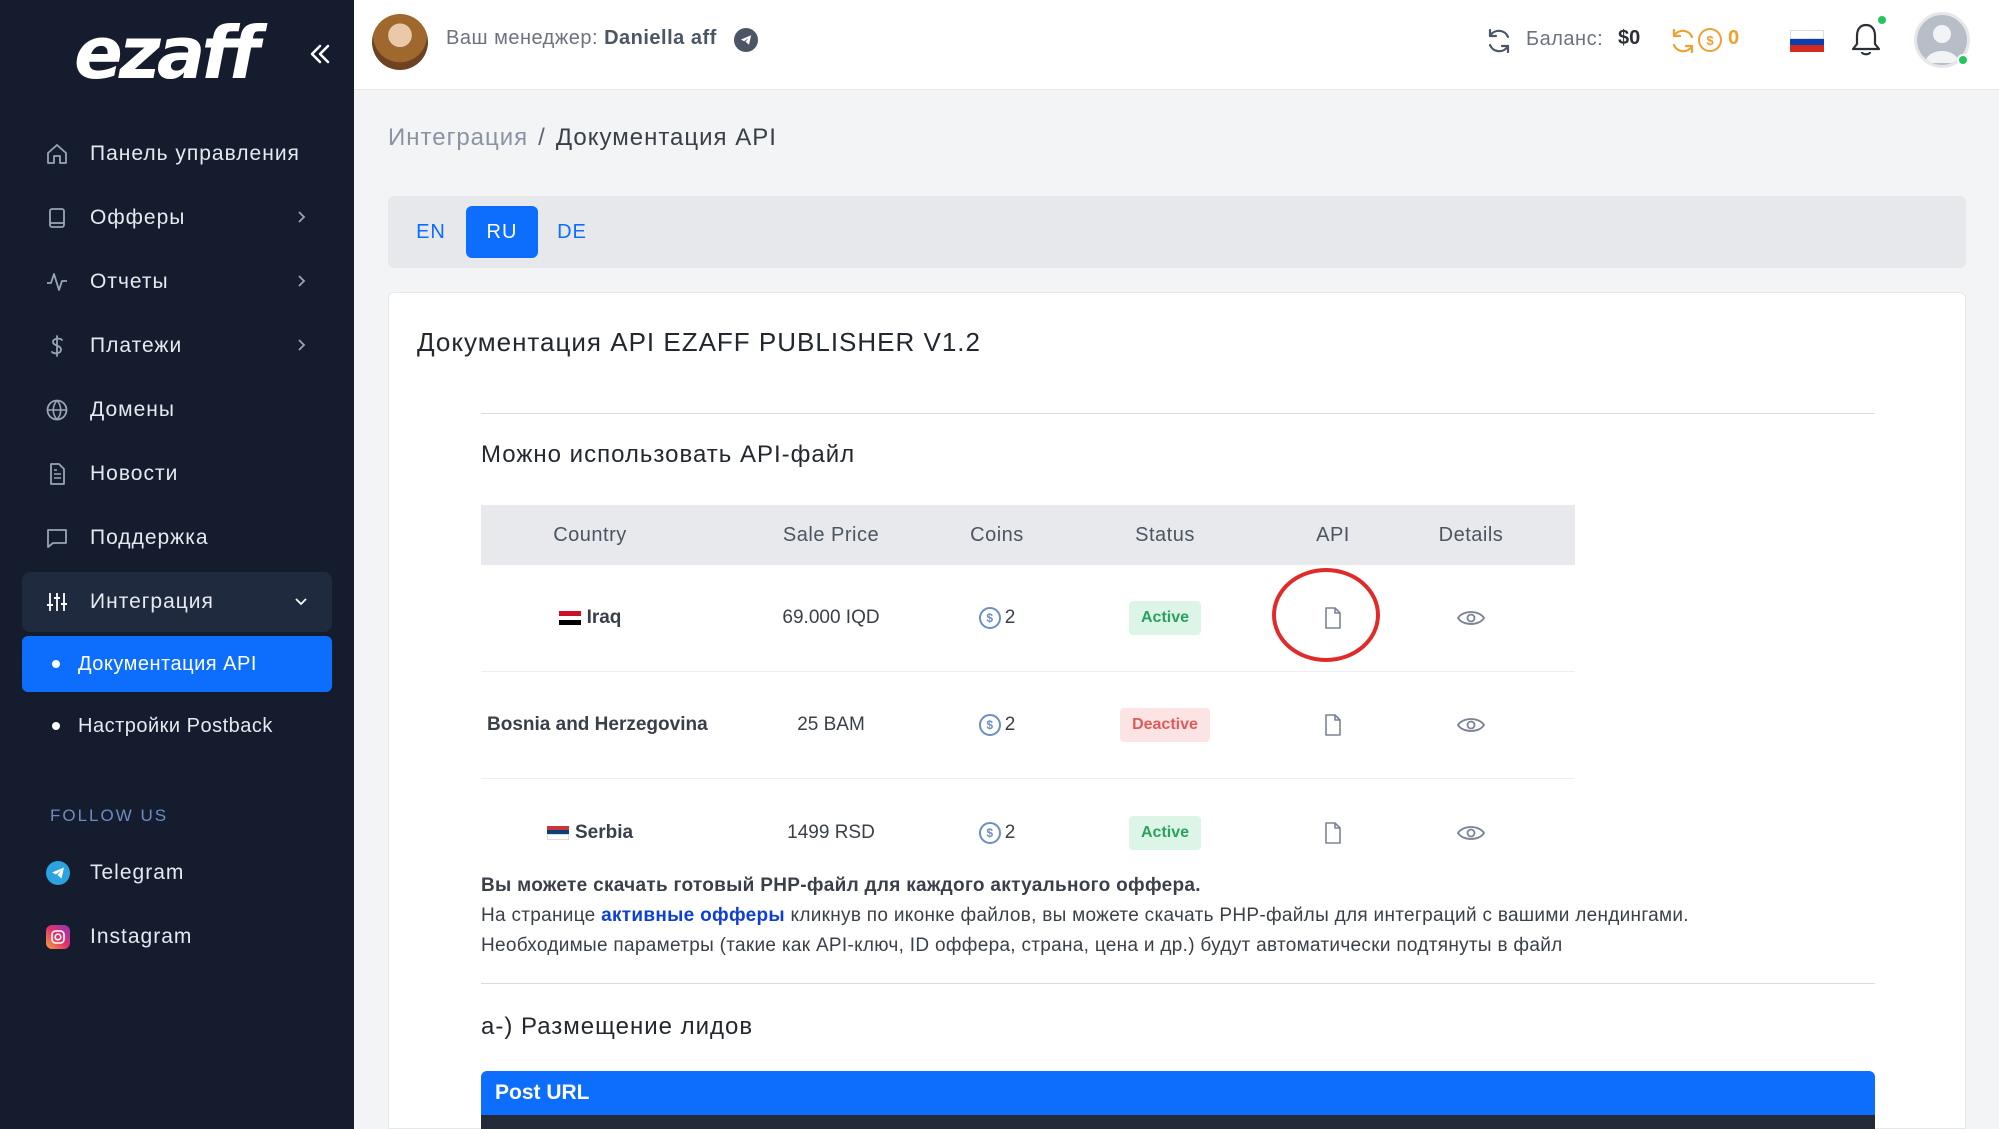 This screenshot has height=1129, width=1999. What do you see at coordinates (666, 137) in the screenshot?
I see `breadcrumb-current: Документация API` at bounding box center [666, 137].